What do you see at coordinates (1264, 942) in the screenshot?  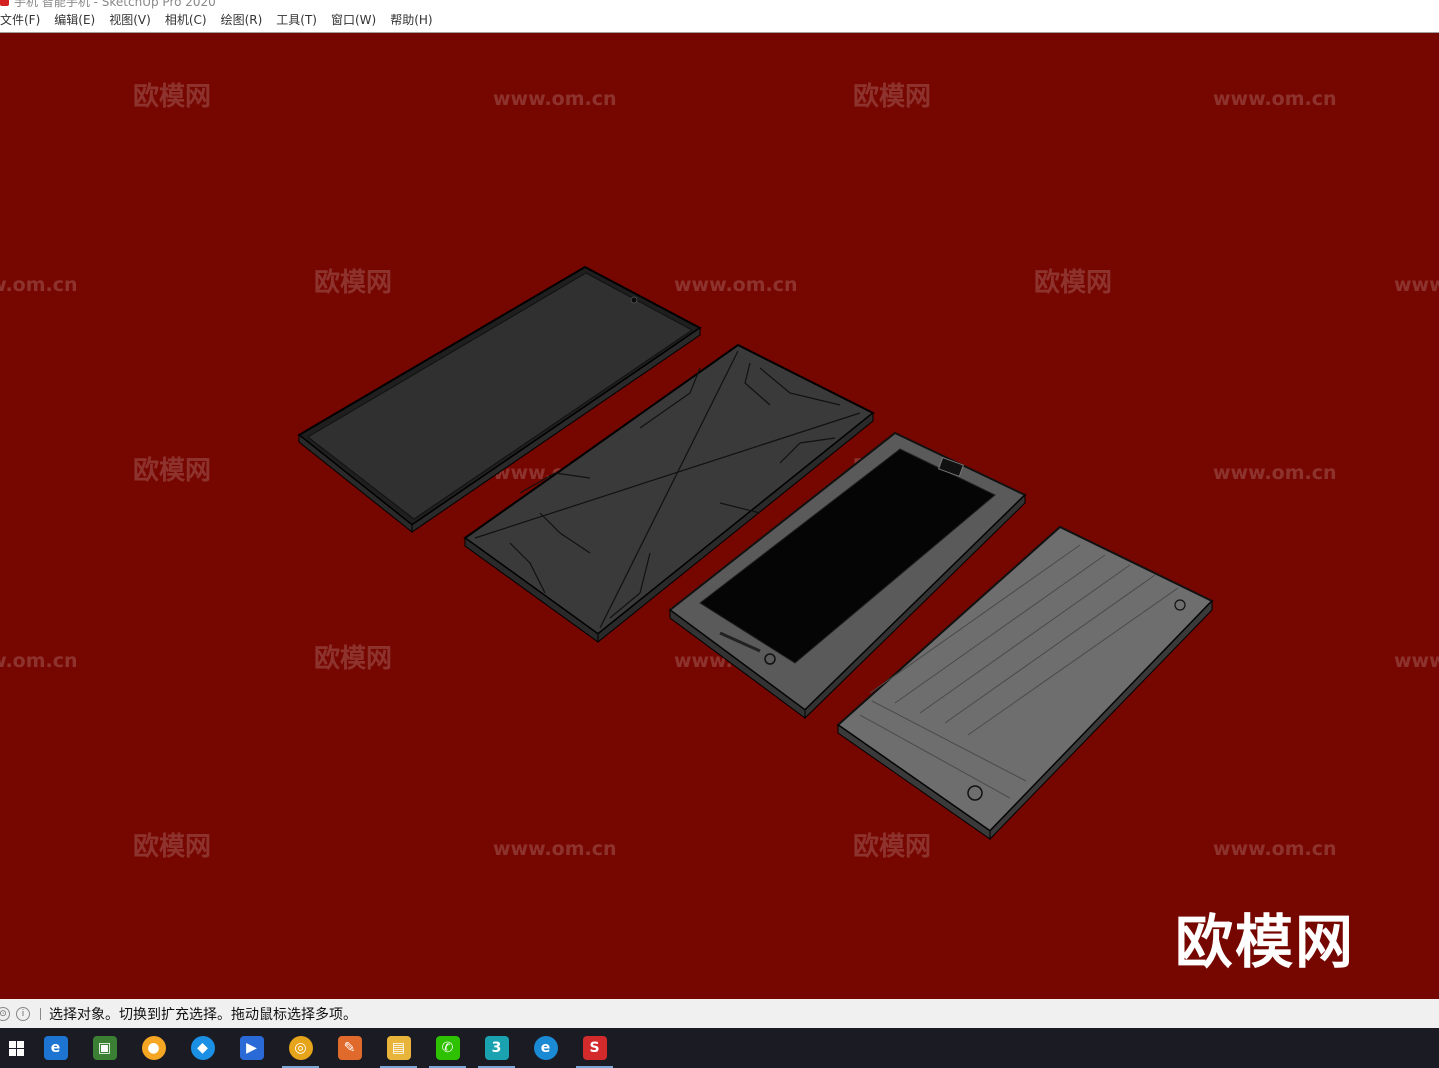 I see `brand-logo: 欧模网` at bounding box center [1264, 942].